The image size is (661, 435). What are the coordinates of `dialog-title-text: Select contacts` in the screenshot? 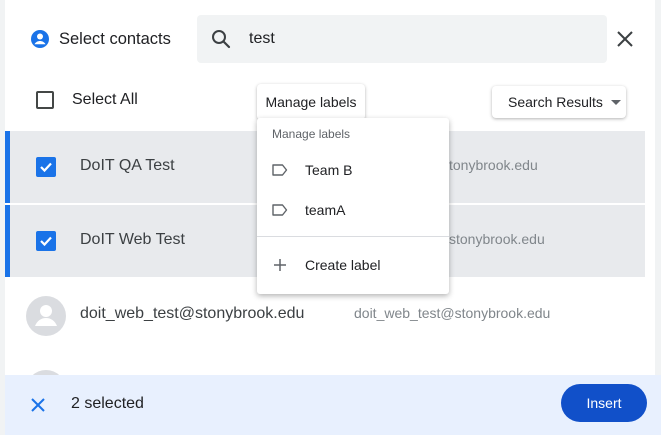 It's located at (115, 38).